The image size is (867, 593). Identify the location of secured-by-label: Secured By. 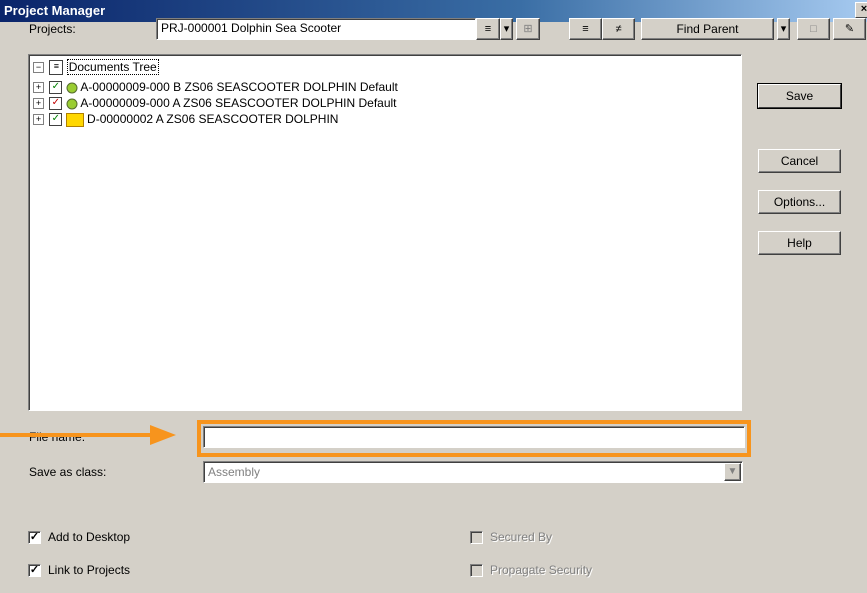
(521, 537).